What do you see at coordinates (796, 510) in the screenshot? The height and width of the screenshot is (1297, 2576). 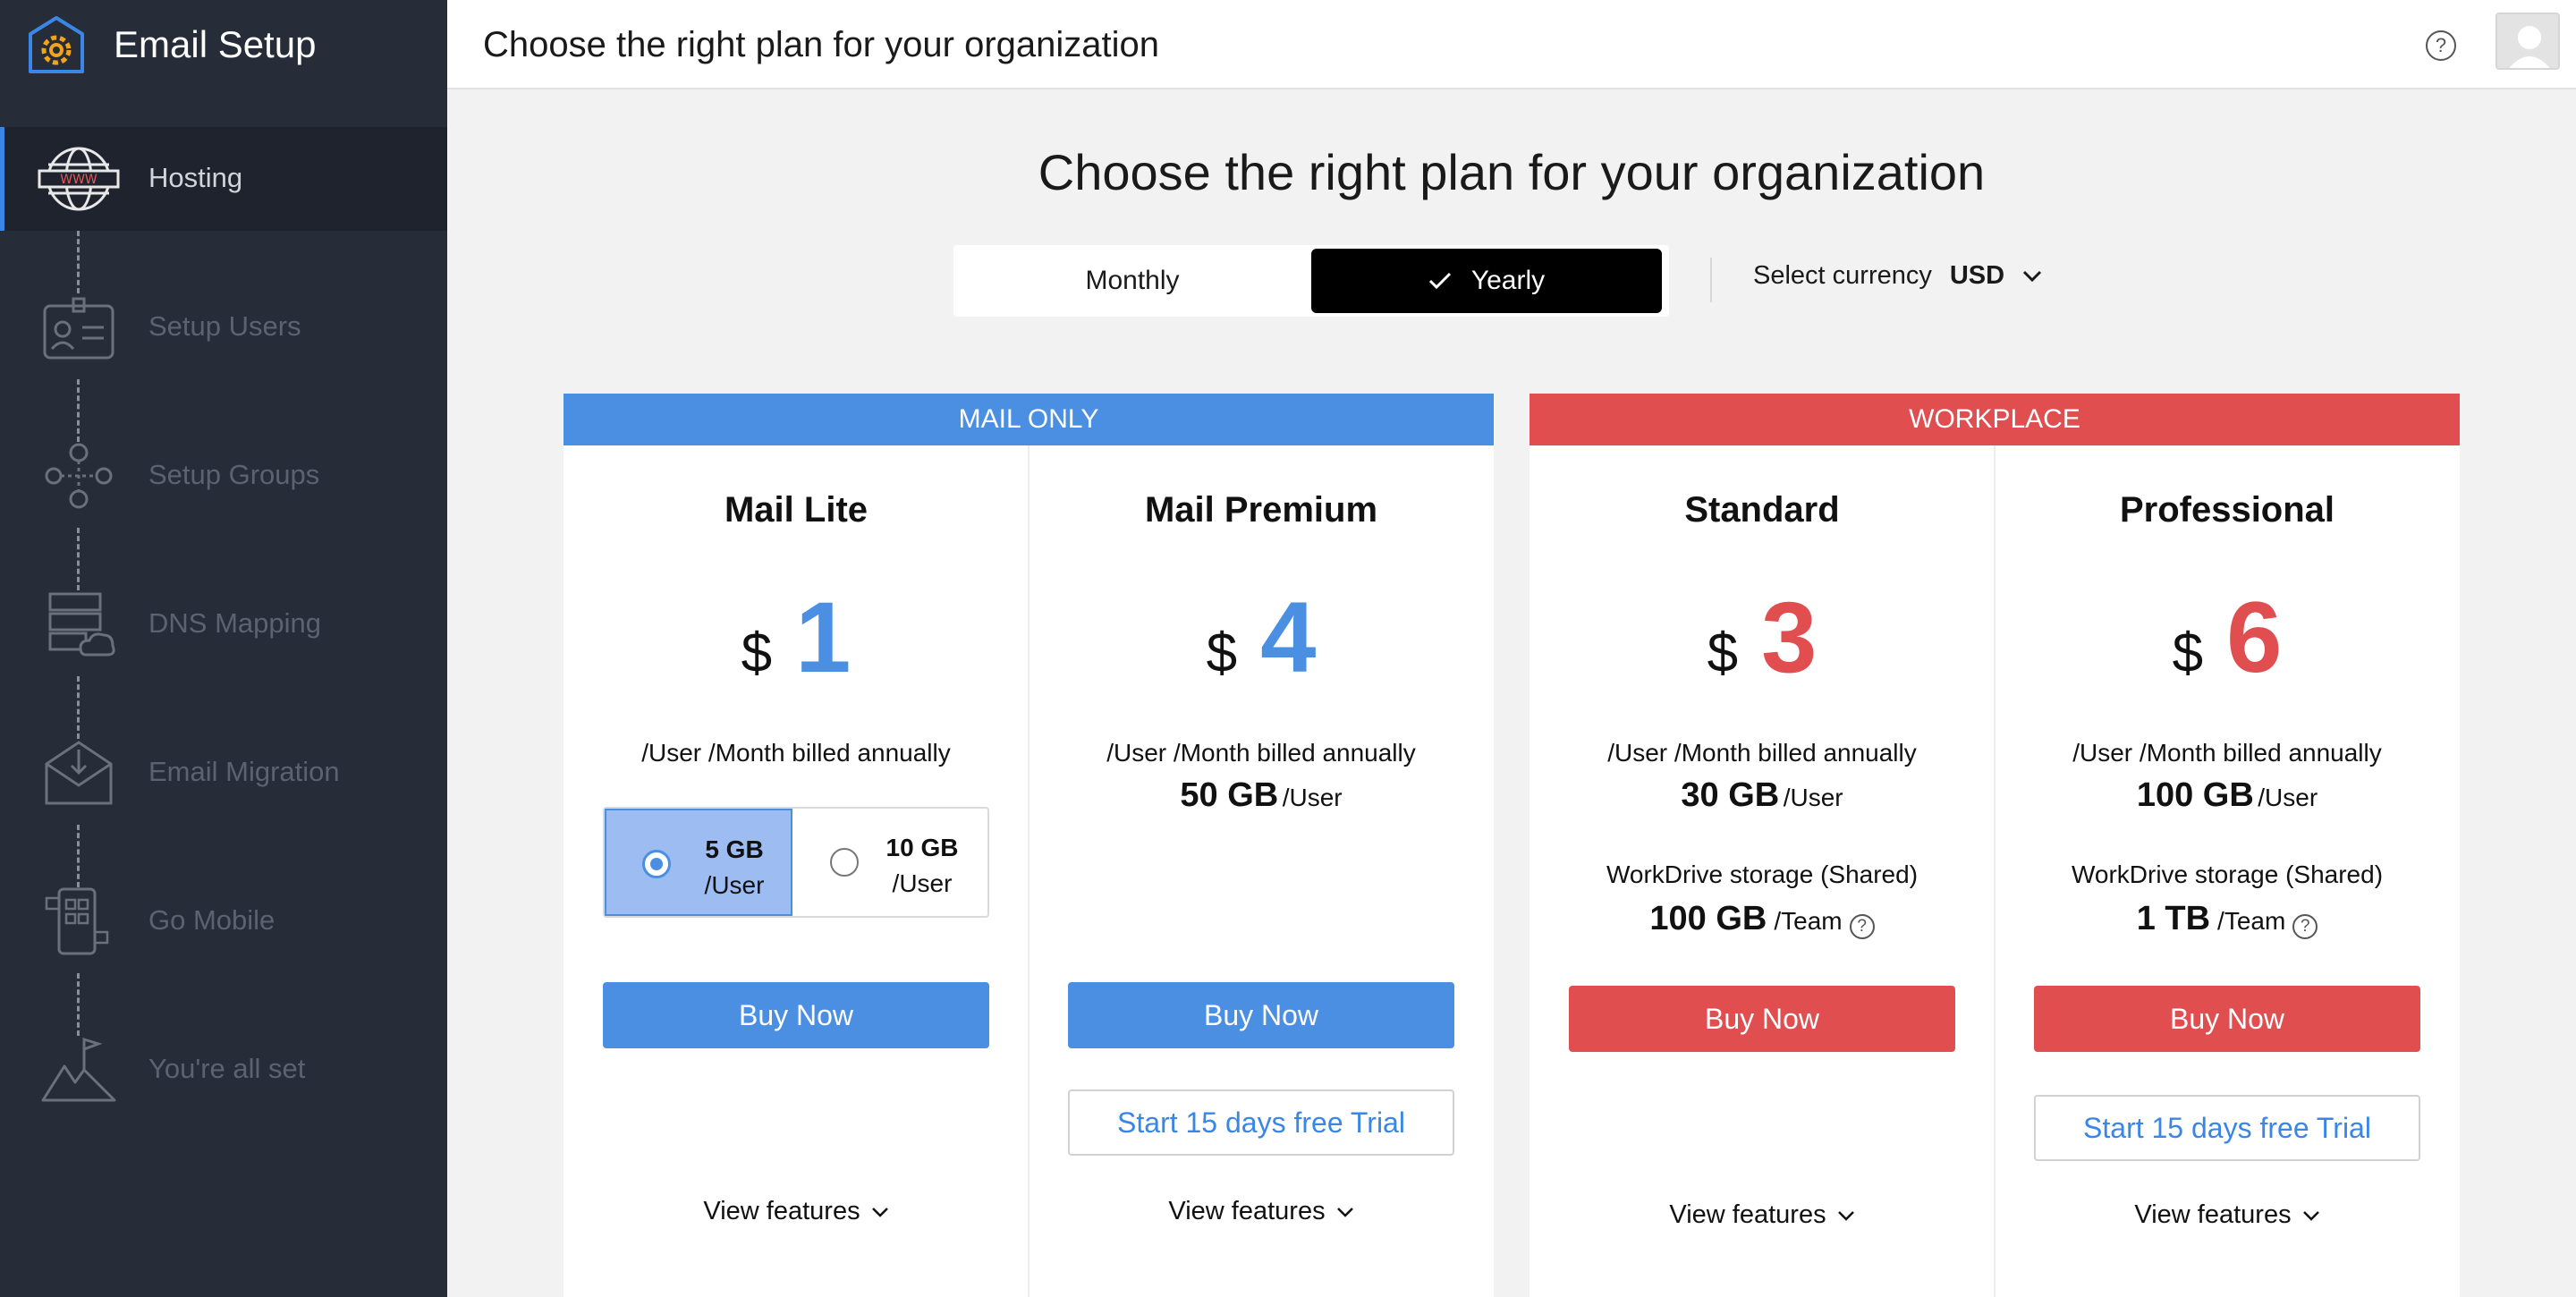 I see `plan-name: Mail Lite` at bounding box center [796, 510].